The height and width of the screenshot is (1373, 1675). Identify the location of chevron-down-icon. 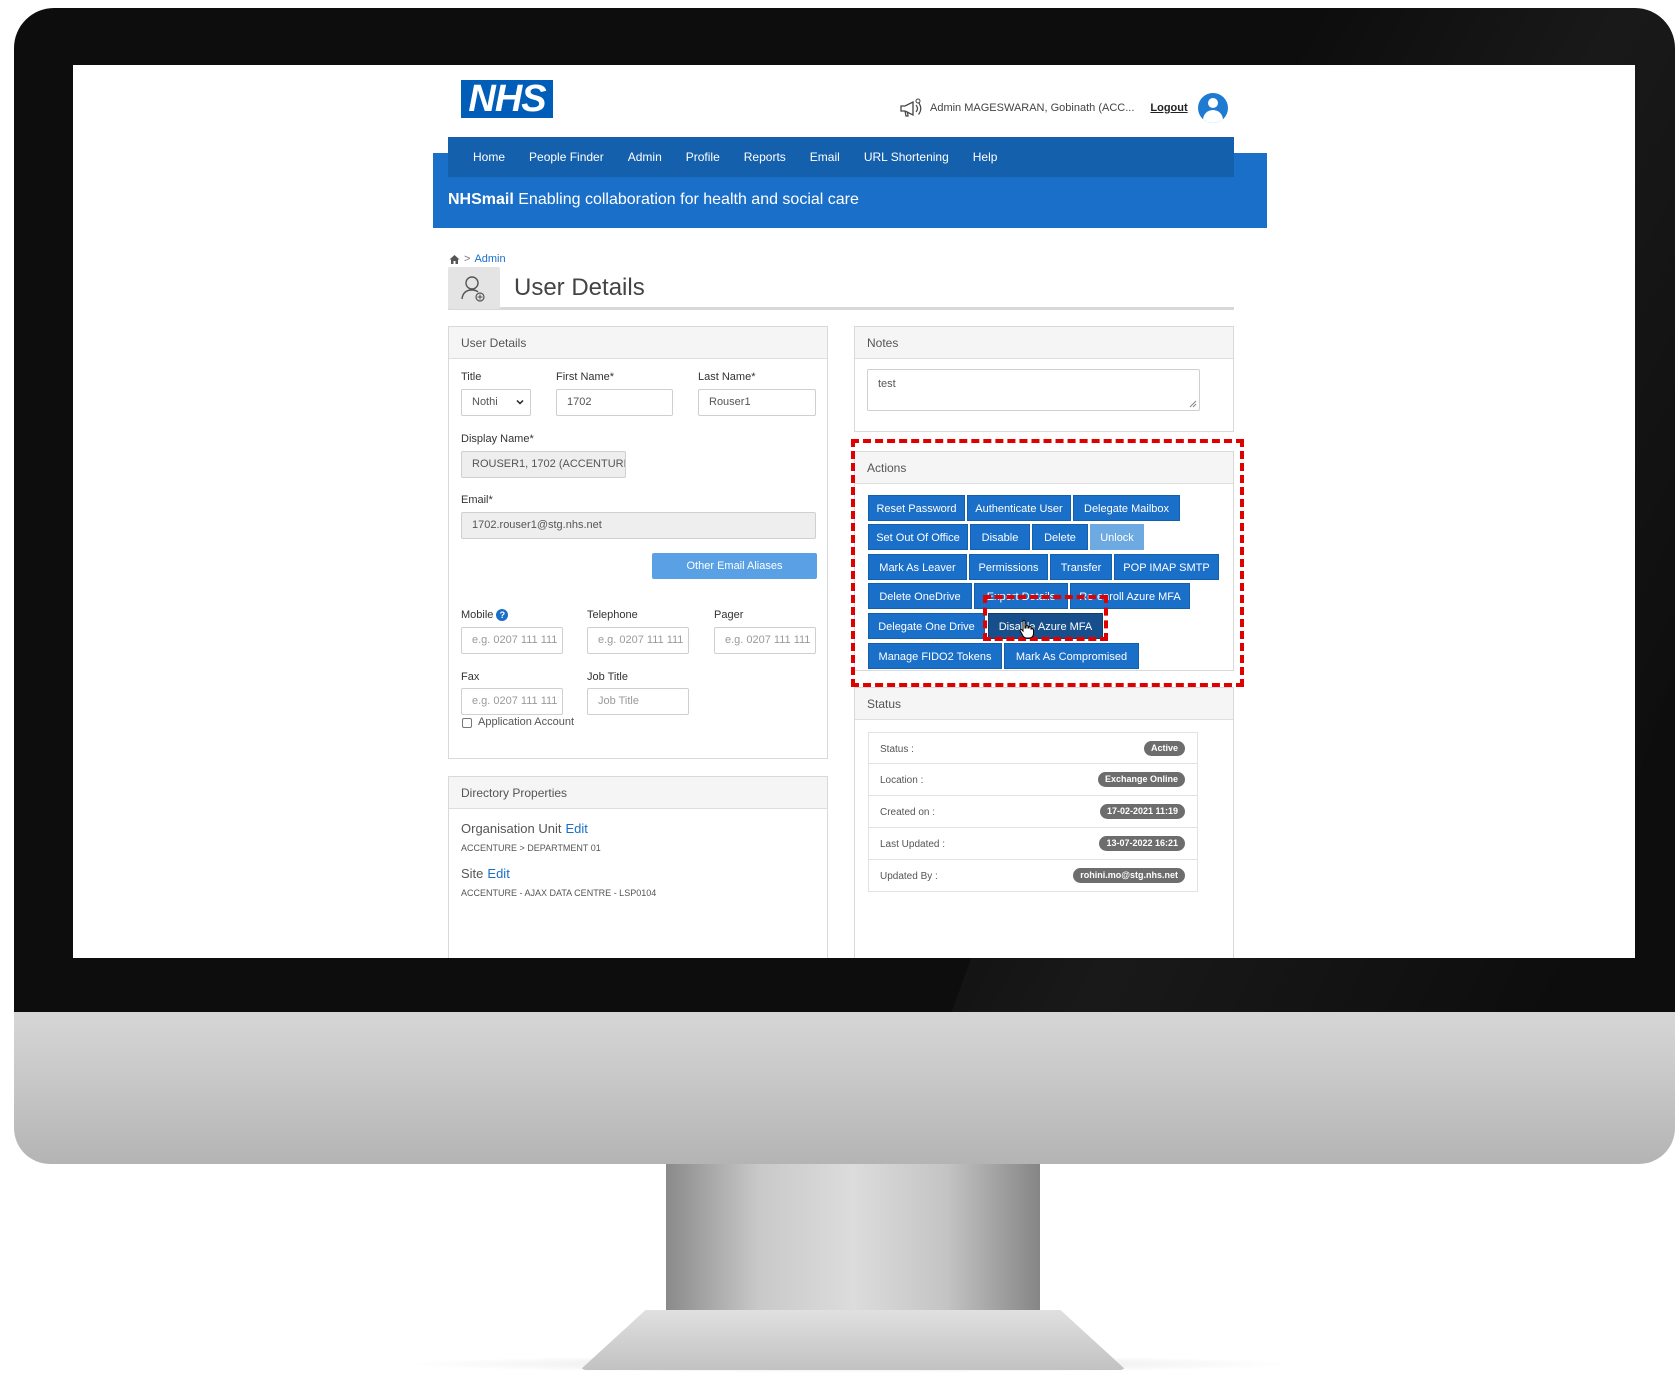
(520, 402).